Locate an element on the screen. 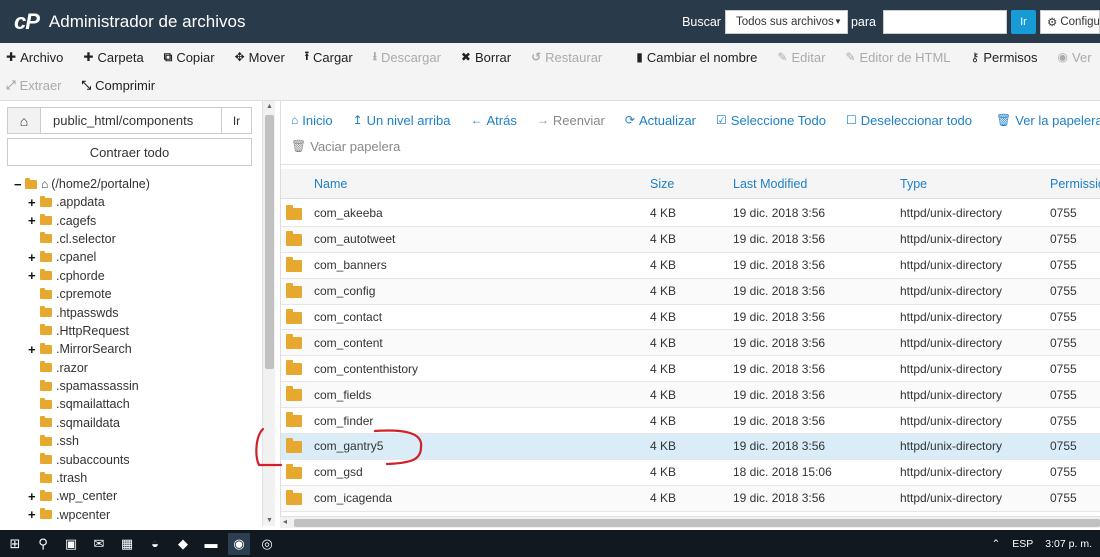 The height and width of the screenshot is (557, 1100). toolbar-button-permisos: ⚷ Permisos is located at coordinates (1004, 57).